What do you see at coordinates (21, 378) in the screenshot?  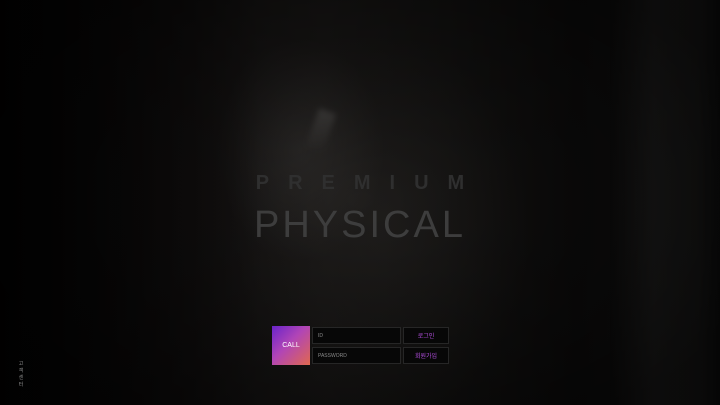 I see `customer-center-char: 센` at bounding box center [21, 378].